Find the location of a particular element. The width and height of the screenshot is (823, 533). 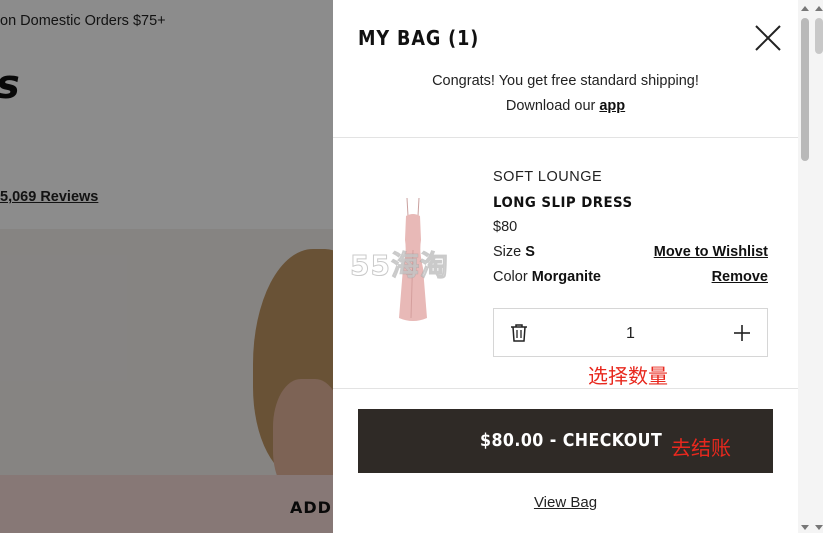

color-value: Morganite is located at coordinates (566, 277).